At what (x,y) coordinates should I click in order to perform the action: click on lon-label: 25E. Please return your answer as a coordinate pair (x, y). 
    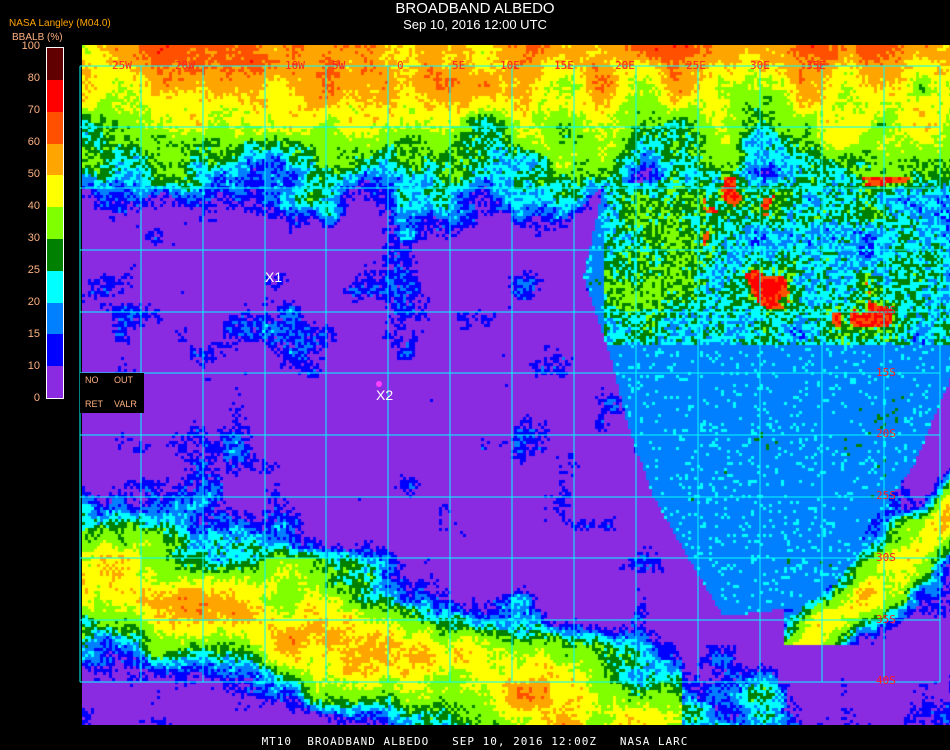
    Looking at the image, I should click on (696, 65).